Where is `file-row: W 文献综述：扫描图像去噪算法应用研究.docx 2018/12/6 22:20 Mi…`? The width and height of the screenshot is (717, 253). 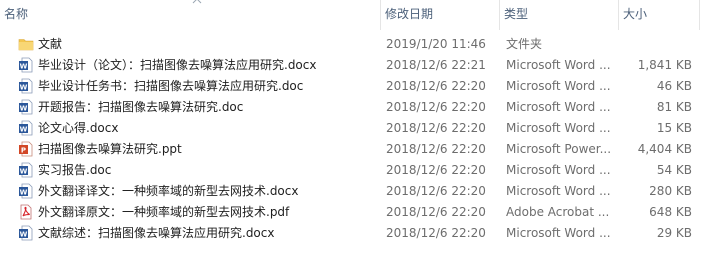 file-row: W 文献综述：扫描图像去噪算法应用研究.docx 2018/12/6 22:20 Mi… is located at coordinates (358, 233).